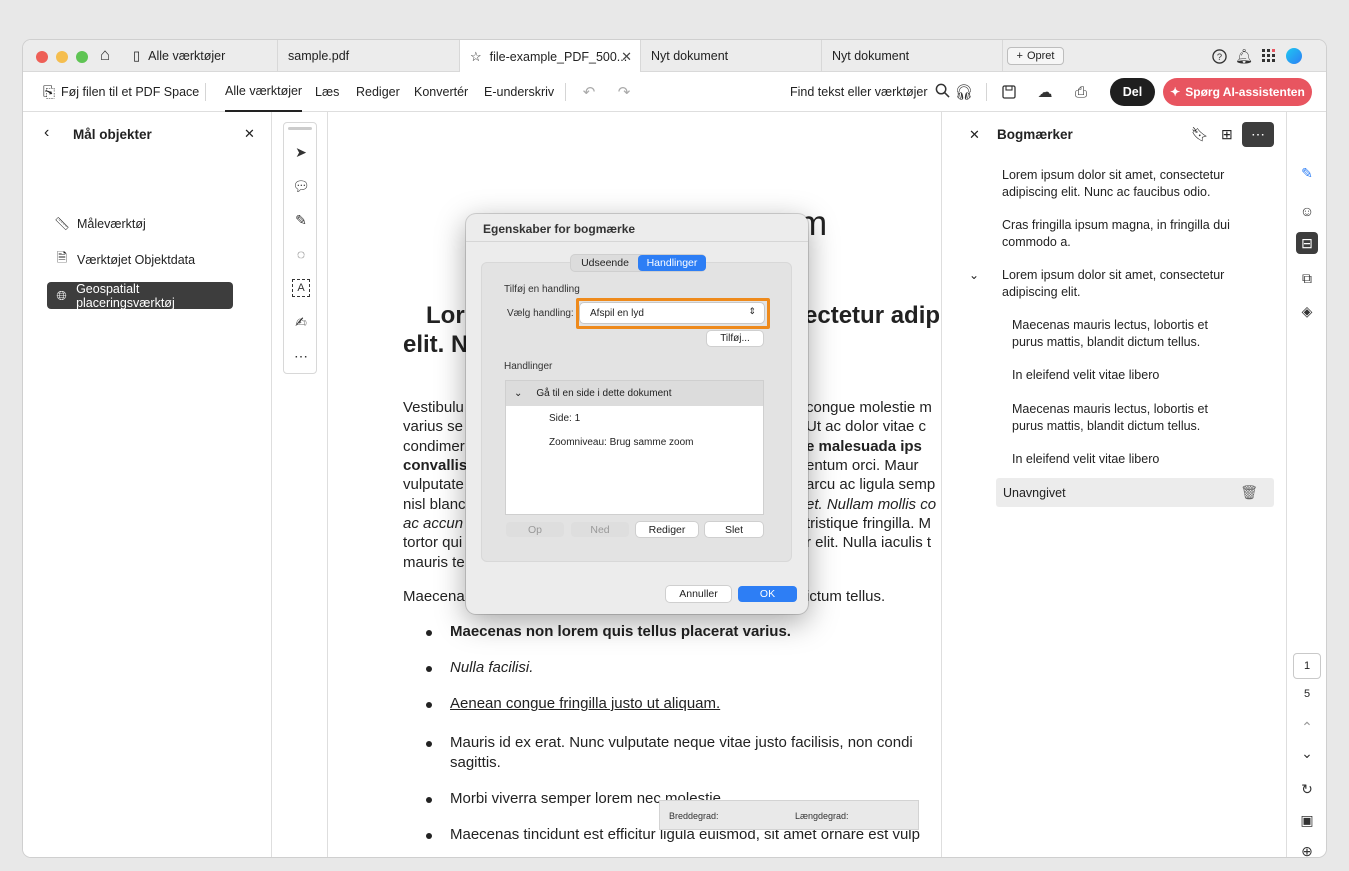  Describe the element at coordinates (492, 667) in the screenshot. I see `doc-bullet-text: Nulla facilisi.` at that location.